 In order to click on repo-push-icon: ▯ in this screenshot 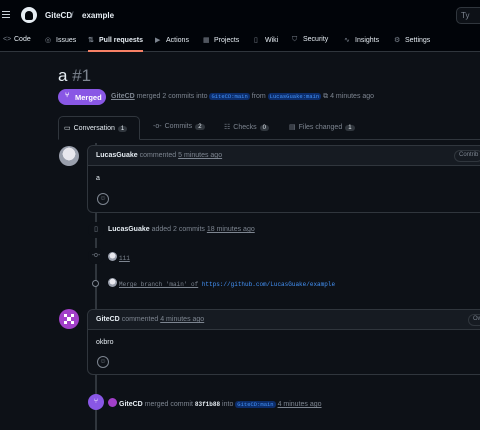, I will do `click(96, 230)`.